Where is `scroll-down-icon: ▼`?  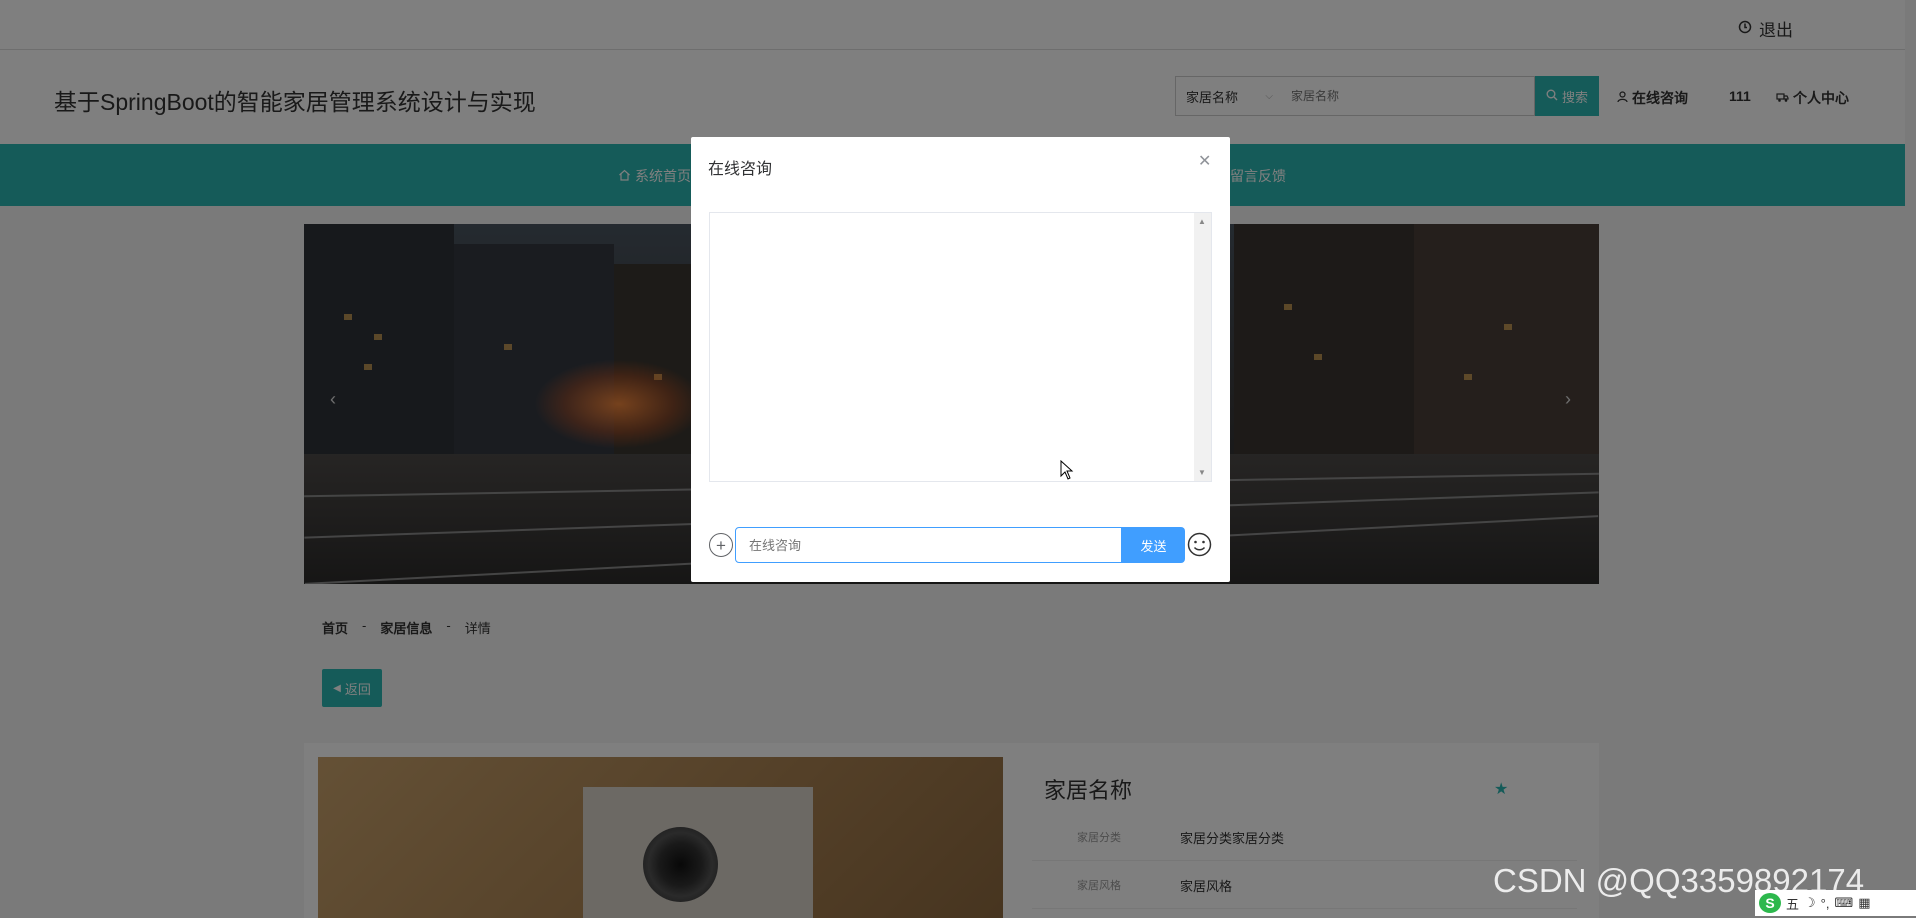
scroll-down-icon: ▼ is located at coordinates (1202, 472).